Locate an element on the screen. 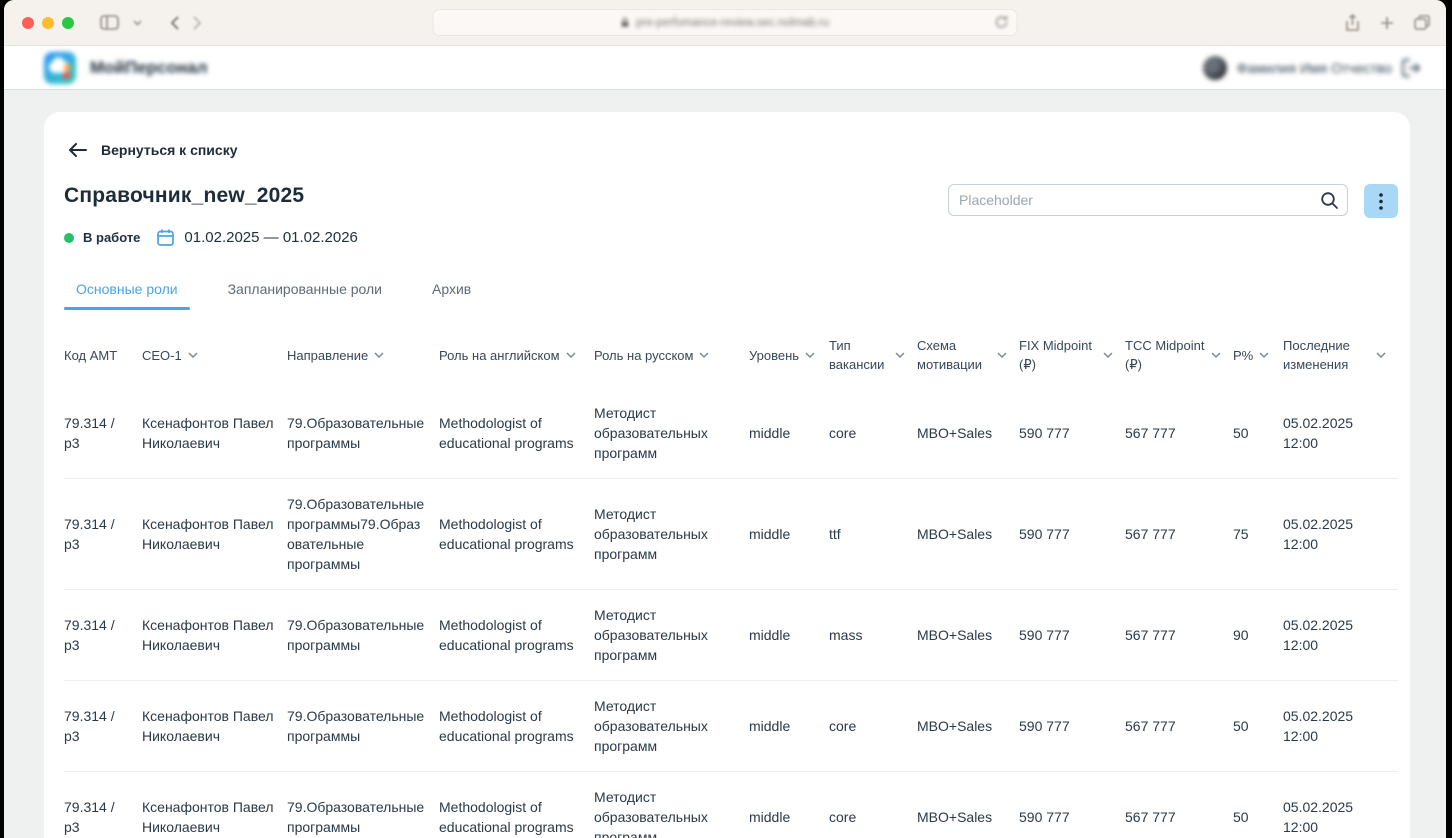 The height and width of the screenshot is (838, 1452). column-header-fix-midpoint: FIX Midpoint (₽) is located at coordinates (1072, 355).